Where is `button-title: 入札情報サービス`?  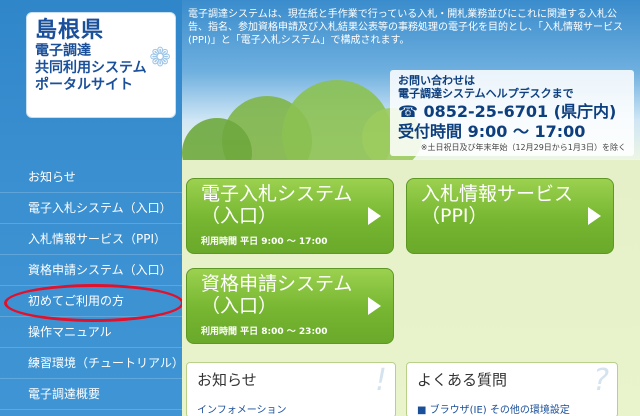
button-title: 入札情報サービス is located at coordinates (497, 194).